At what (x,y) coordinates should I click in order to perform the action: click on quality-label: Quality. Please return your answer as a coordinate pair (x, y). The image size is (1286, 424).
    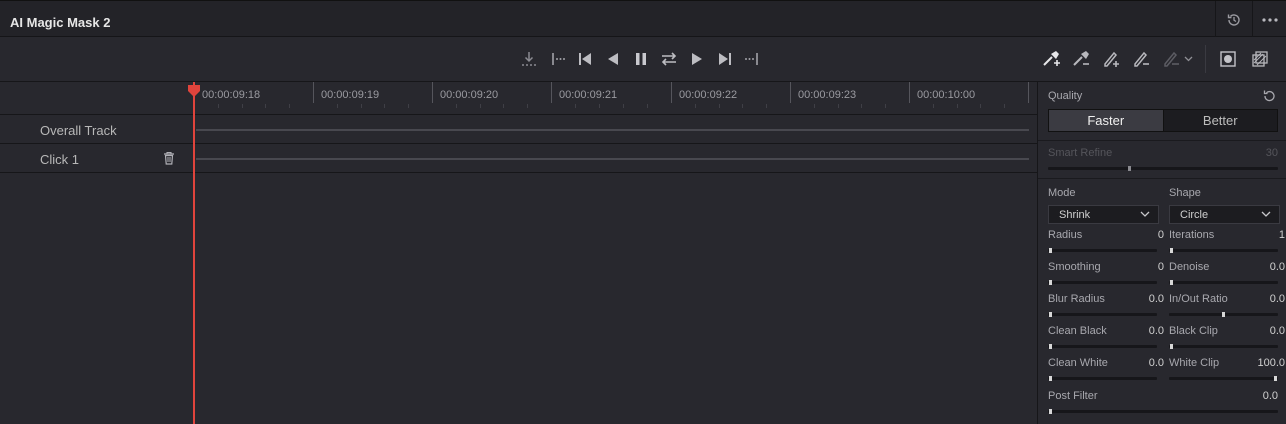
    Looking at the image, I should click on (1065, 96).